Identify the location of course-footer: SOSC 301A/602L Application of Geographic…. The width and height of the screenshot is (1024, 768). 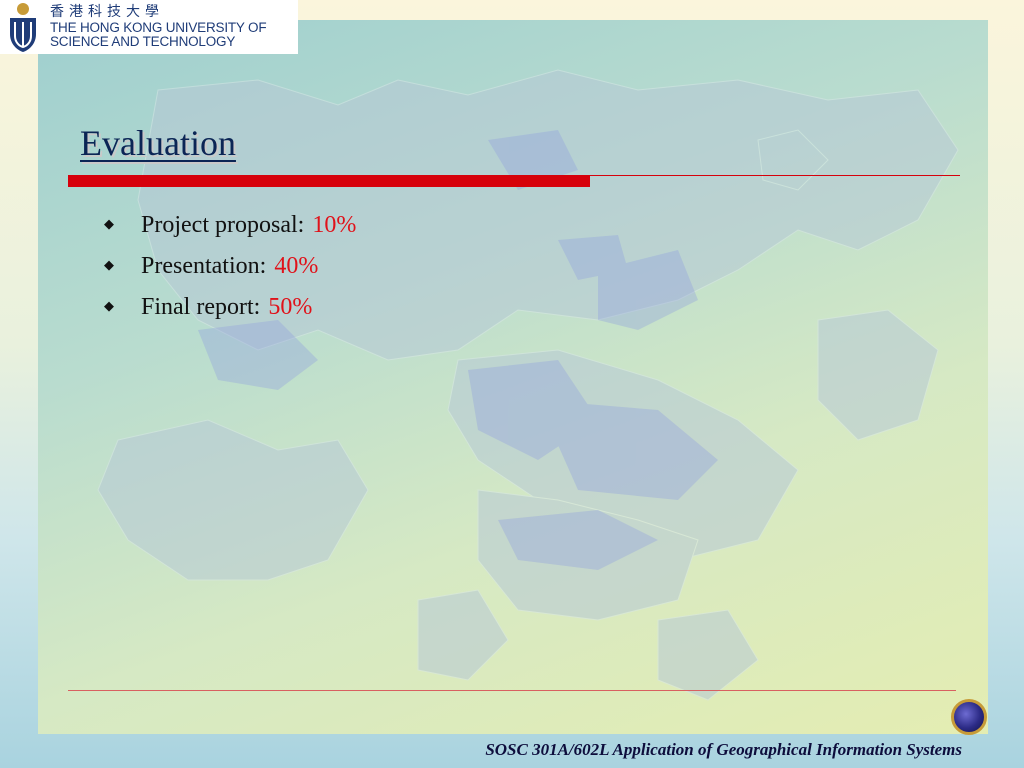
(723, 749).